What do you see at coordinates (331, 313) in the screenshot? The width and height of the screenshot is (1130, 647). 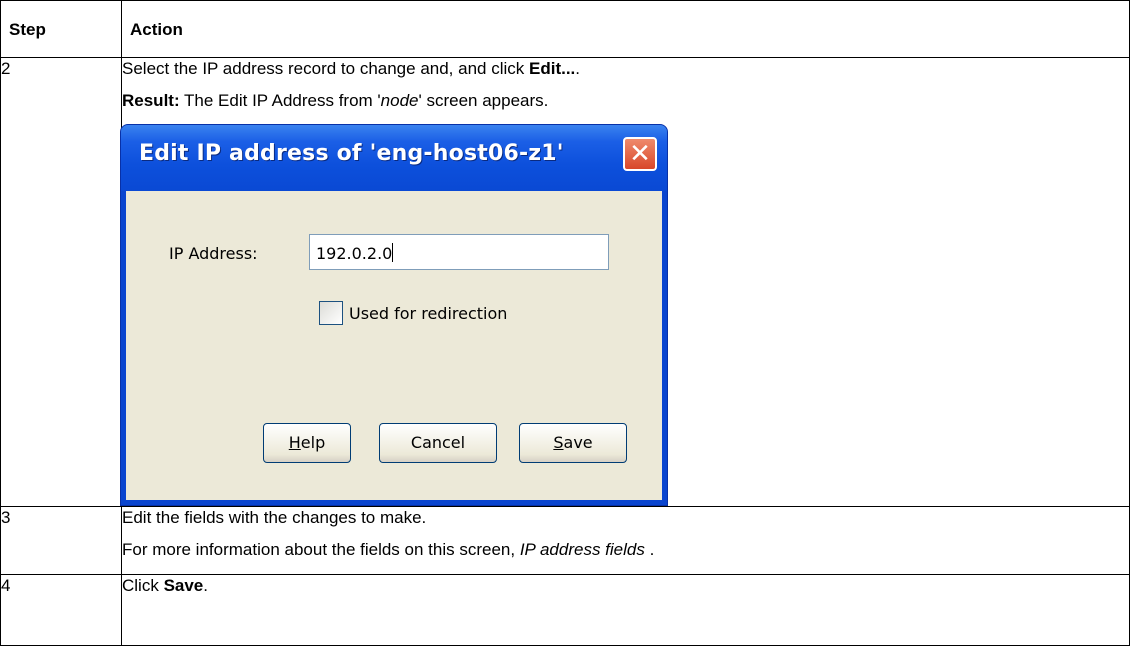 I see `redirection-checkbox` at bounding box center [331, 313].